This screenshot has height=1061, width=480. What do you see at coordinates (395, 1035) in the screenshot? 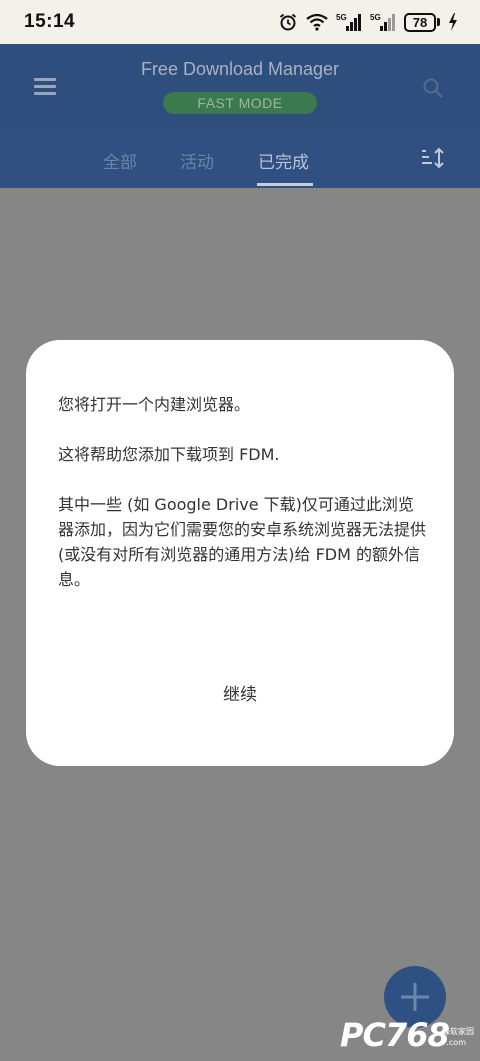
I see `watermark-text: PC768` at bounding box center [395, 1035].